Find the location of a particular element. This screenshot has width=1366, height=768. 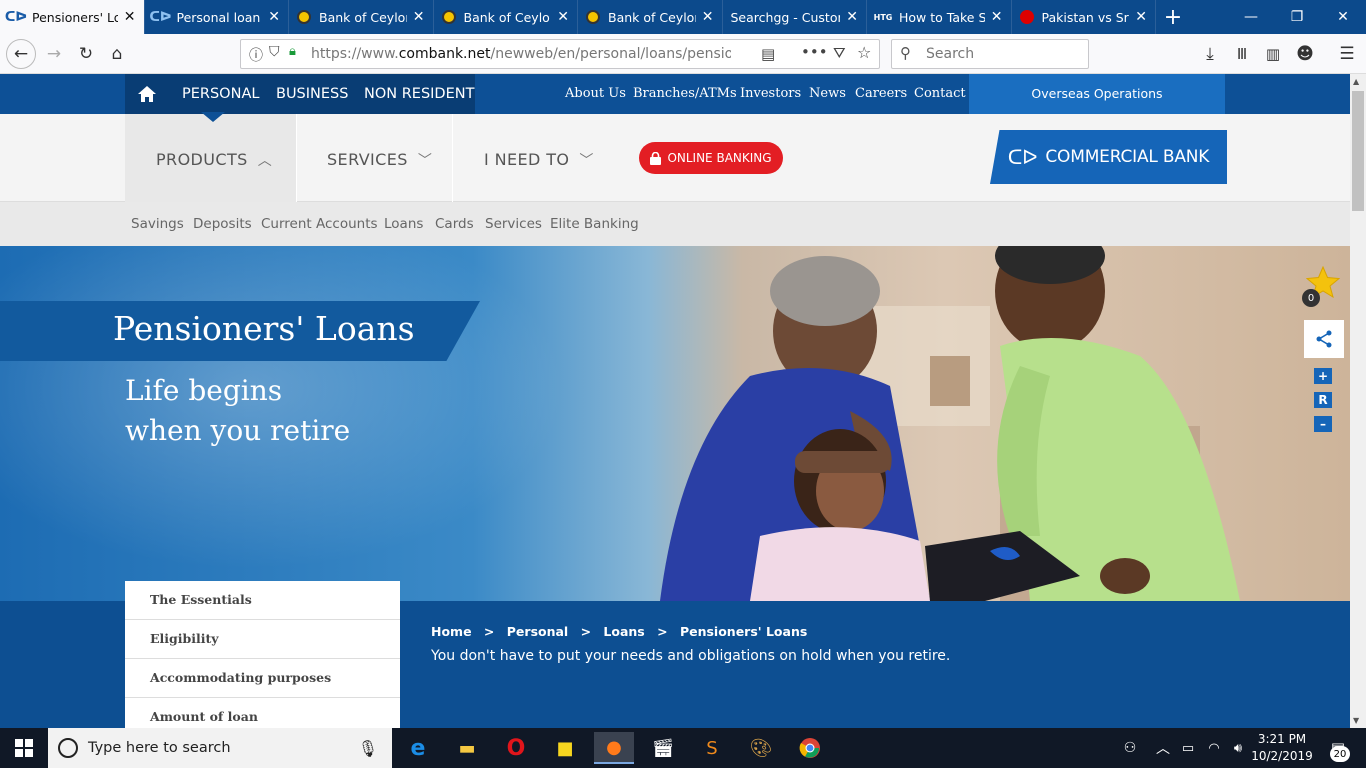

video-editor-icon: 🎬︎ is located at coordinates (663, 748).